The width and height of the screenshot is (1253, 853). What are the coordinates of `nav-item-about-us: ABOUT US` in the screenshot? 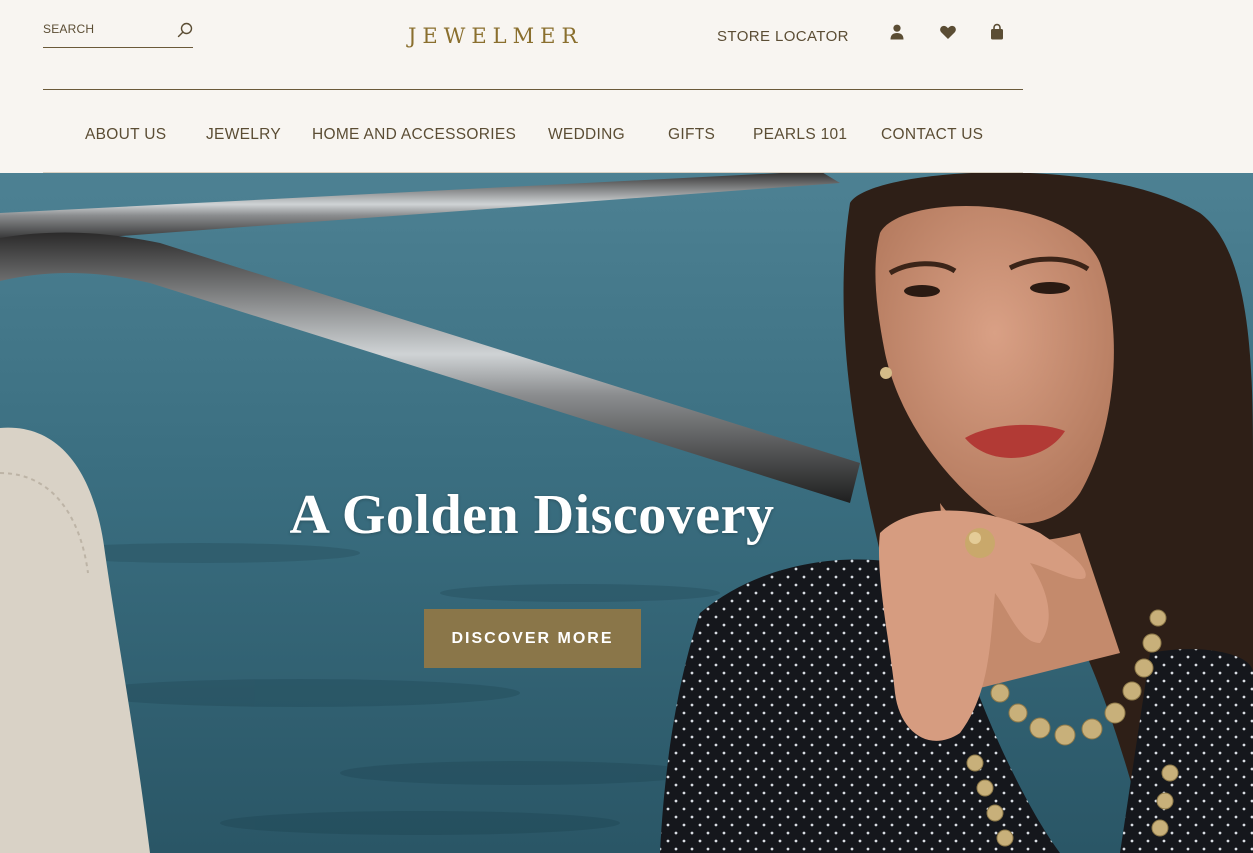 It's located at (125, 135).